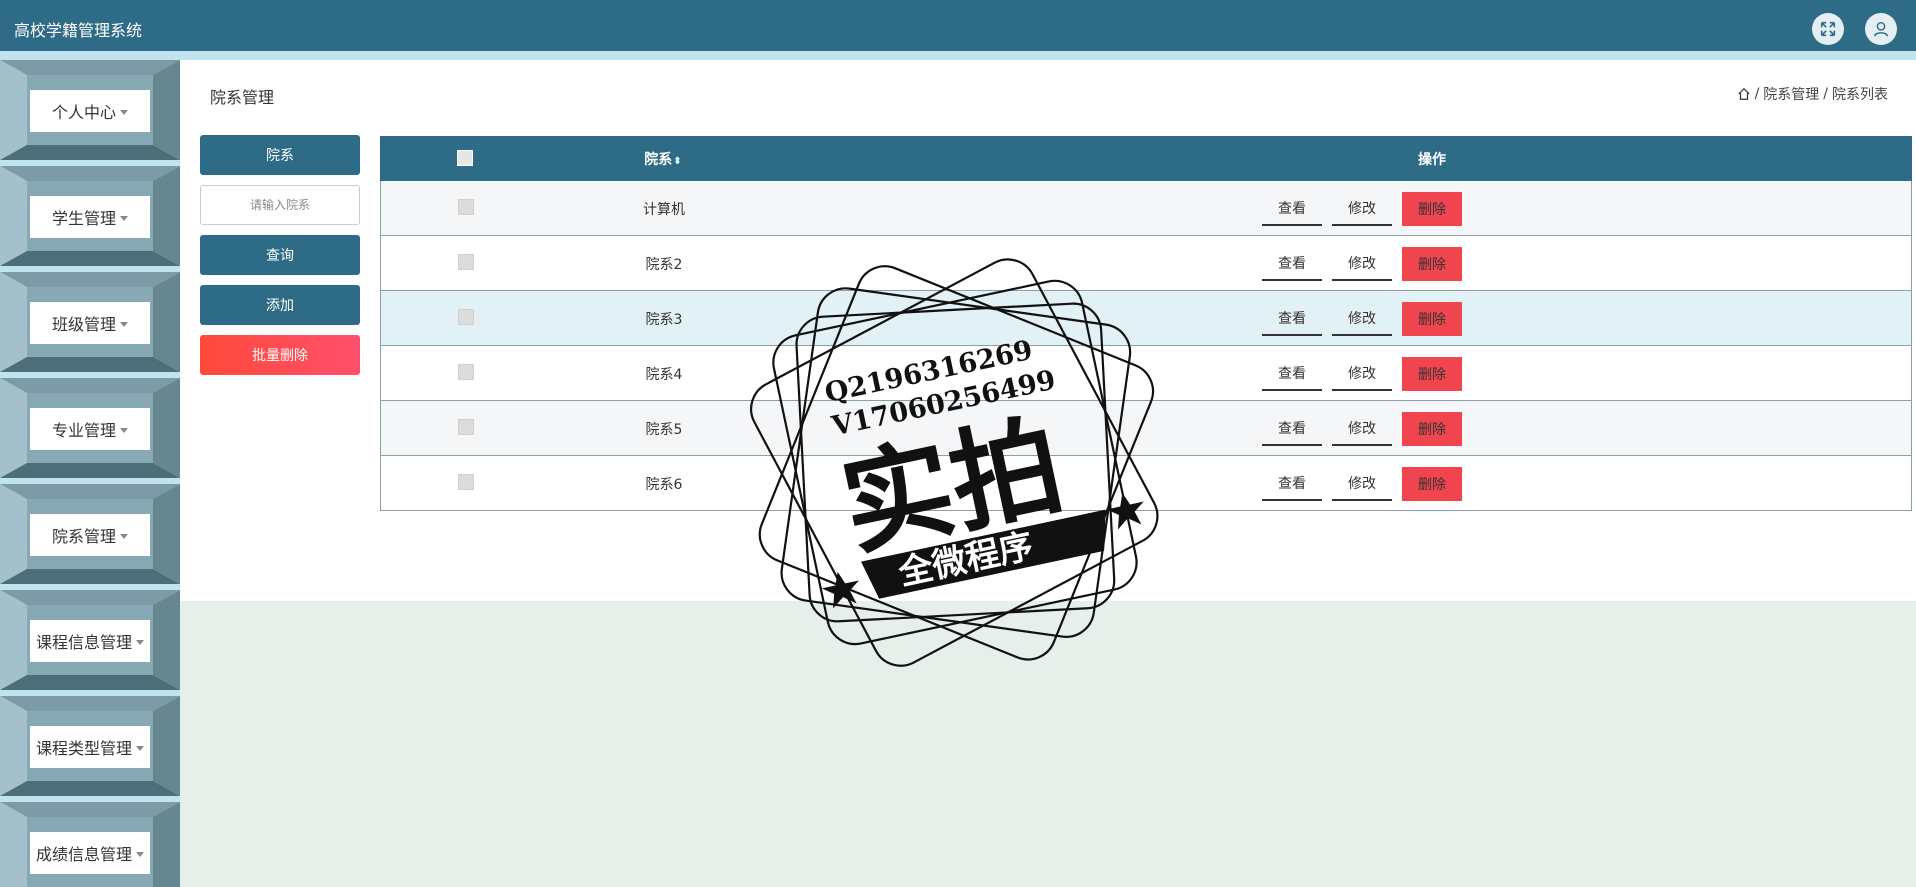 This screenshot has height=887, width=1916. I want to click on cell-department-name: 院系2, so click(664, 265).